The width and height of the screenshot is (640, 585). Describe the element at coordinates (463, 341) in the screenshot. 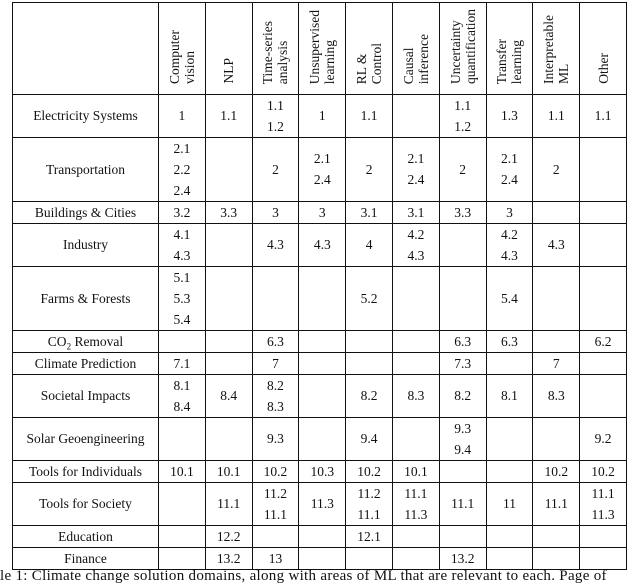

I see `section-ref: 6.3` at that location.